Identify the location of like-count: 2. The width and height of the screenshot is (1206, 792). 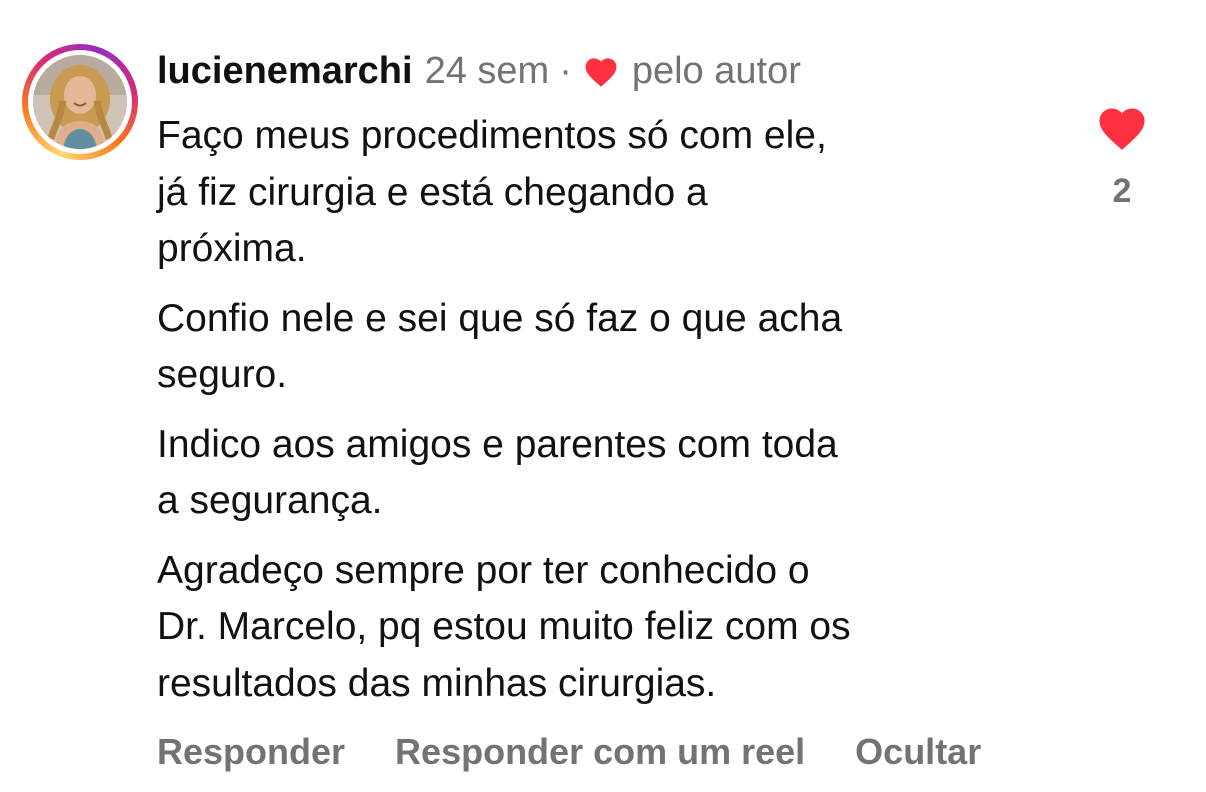
(1122, 191).